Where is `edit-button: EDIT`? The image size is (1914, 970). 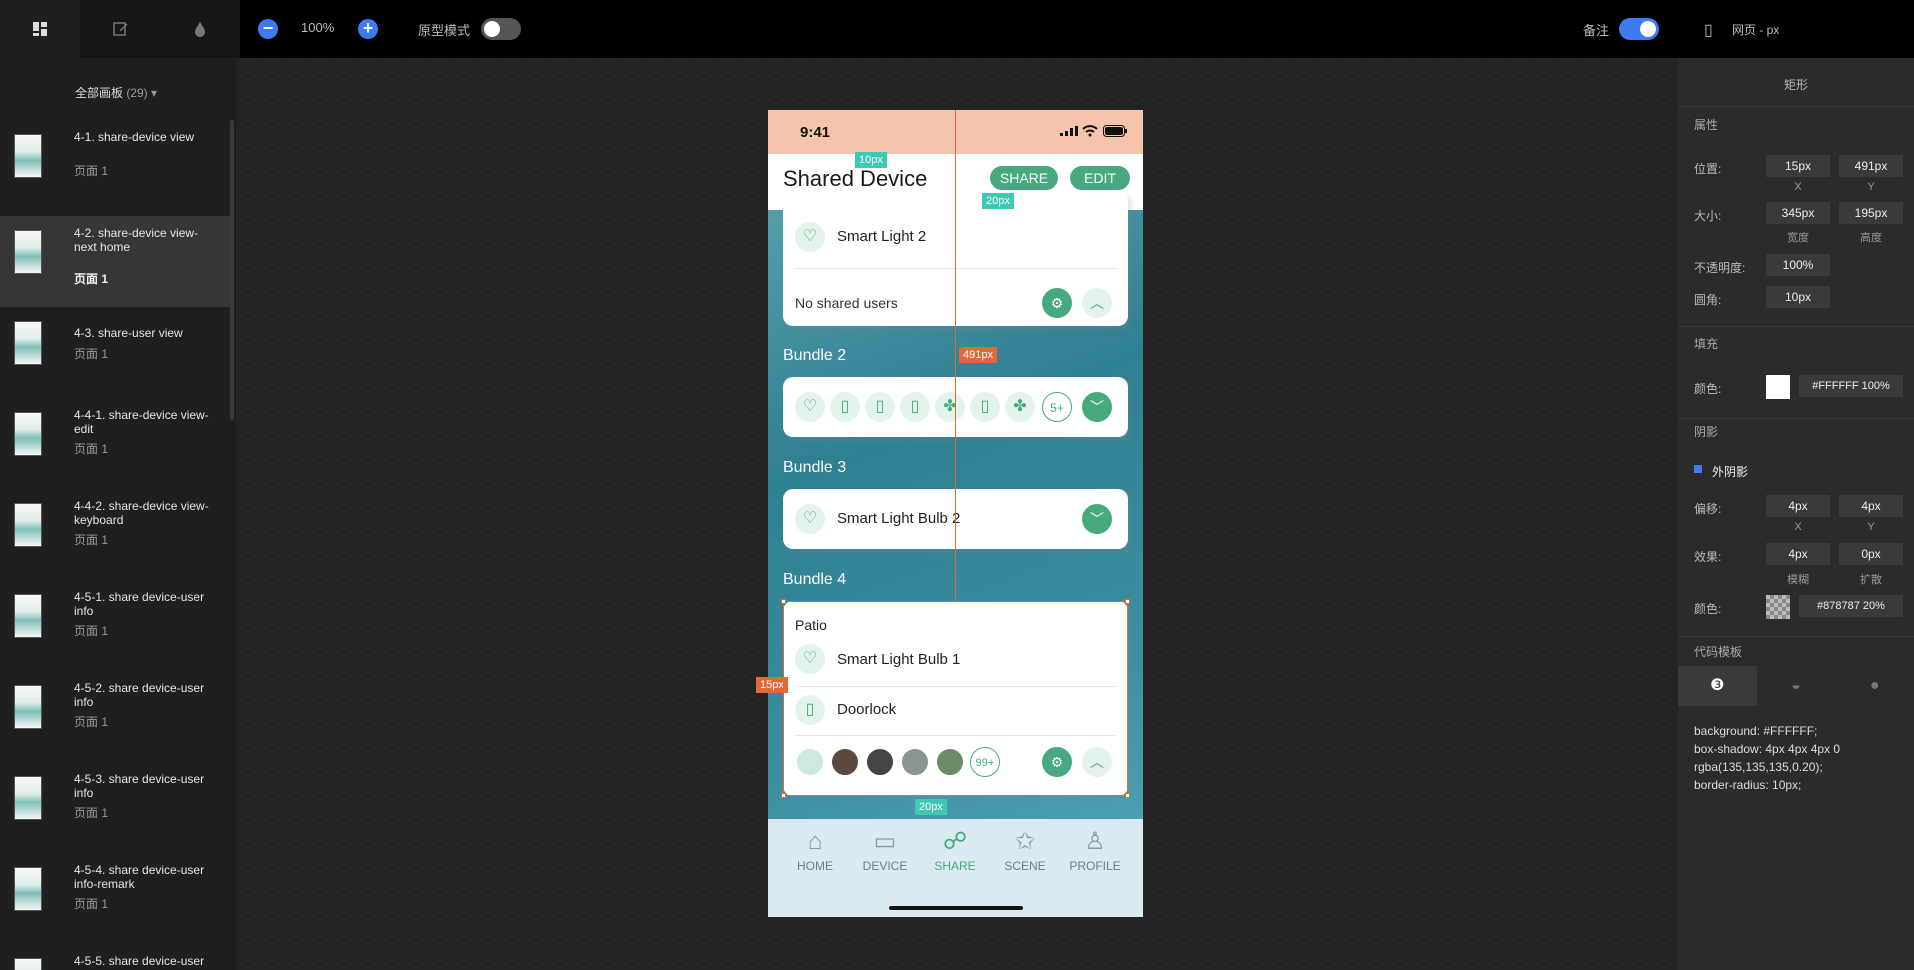
edit-button: EDIT is located at coordinates (1100, 178).